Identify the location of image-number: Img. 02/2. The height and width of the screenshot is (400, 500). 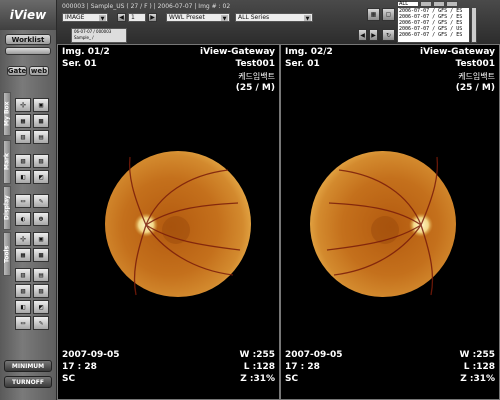
(309, 52).